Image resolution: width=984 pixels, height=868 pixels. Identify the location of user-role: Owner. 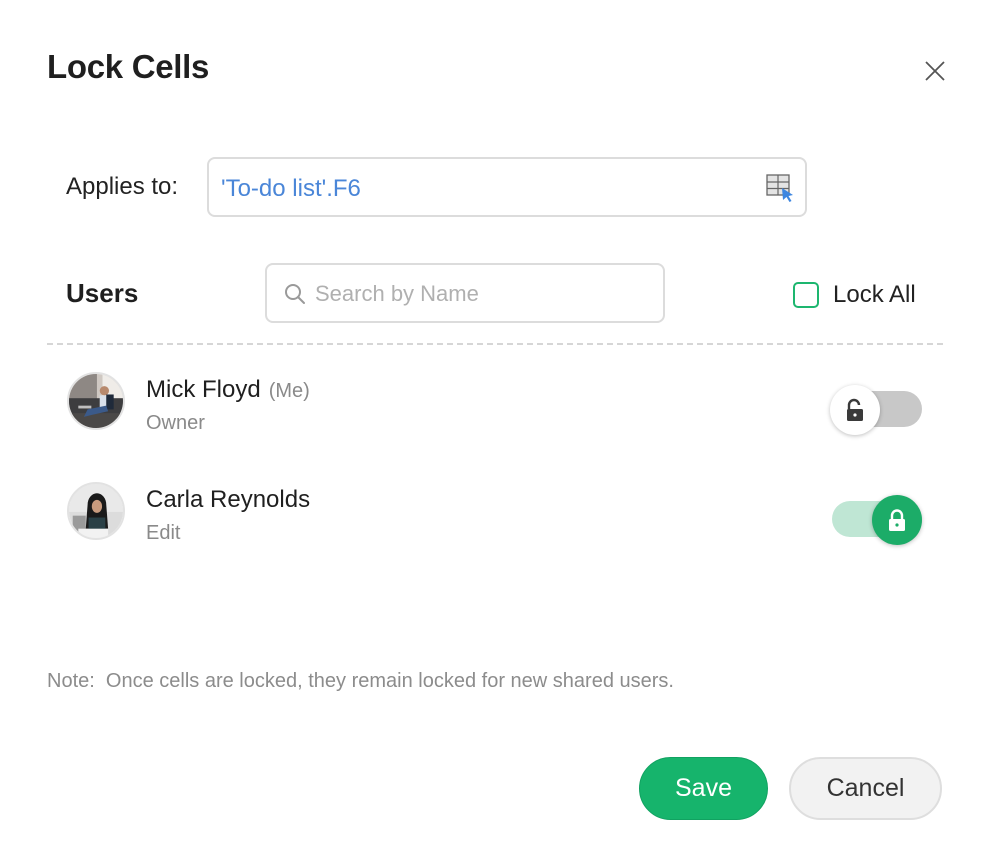
(175, 423).